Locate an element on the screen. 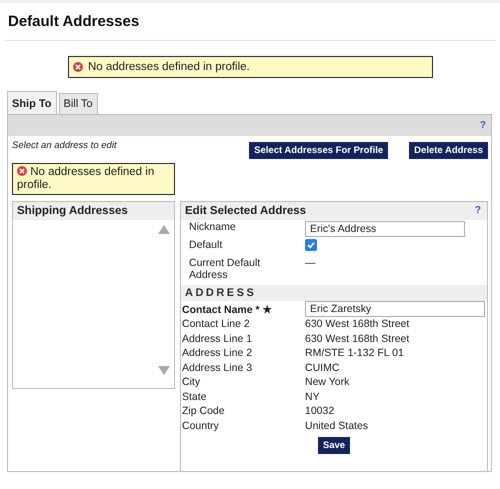  field-label: Contact Name * ★ is located at coordinates (228, 309).